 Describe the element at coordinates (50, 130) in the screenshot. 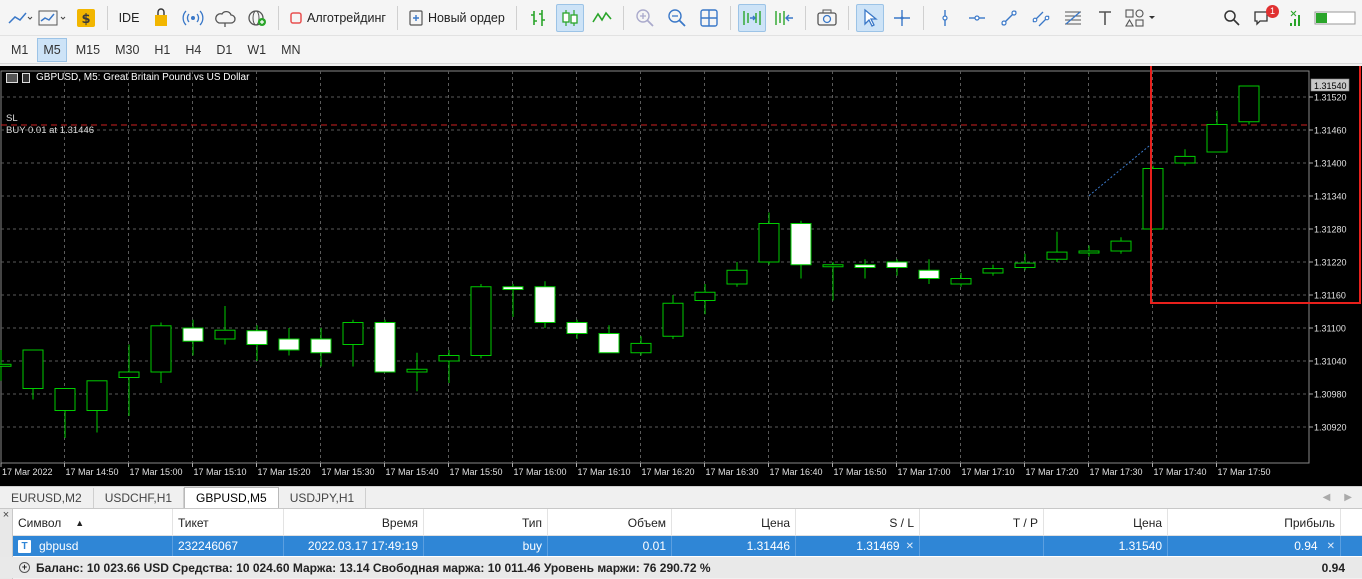

I see `order-line-label: BUY 0.01 at 1.31446` at that location.